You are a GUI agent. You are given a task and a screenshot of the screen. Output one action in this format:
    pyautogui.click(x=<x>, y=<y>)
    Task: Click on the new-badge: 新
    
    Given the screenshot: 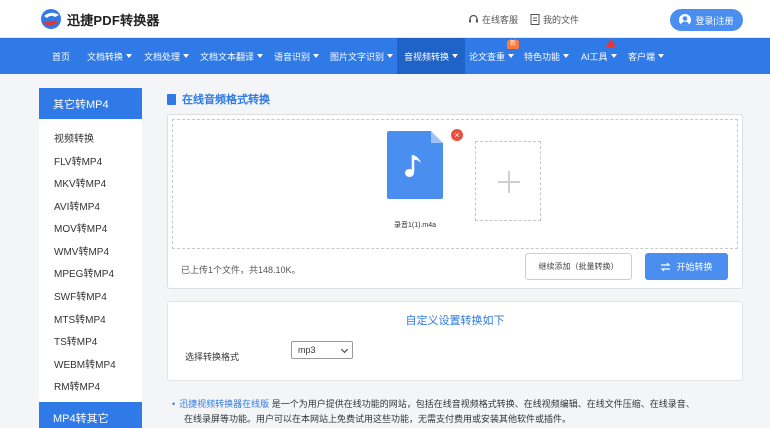 What is the action you would take?
    pyautogui.click(x=513, y=44)
    